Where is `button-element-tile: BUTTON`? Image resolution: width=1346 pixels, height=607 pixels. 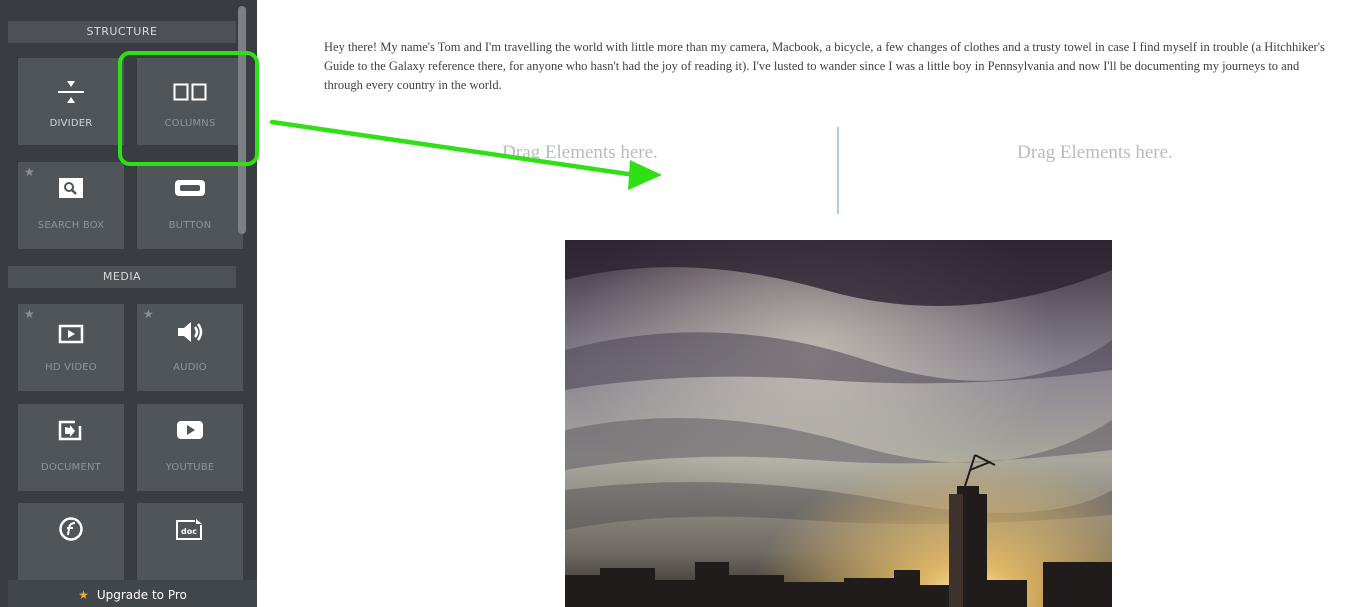
button-element-tile: BUTTON is located at coordinates (190, 205).